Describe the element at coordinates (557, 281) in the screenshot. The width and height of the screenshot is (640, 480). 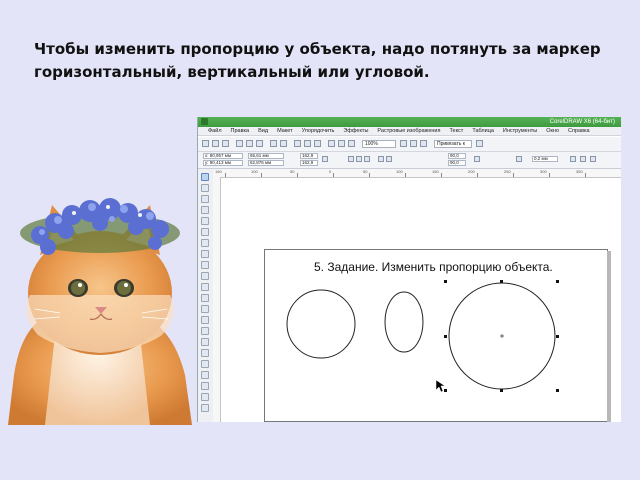
I see `handle-top-right` at that location.